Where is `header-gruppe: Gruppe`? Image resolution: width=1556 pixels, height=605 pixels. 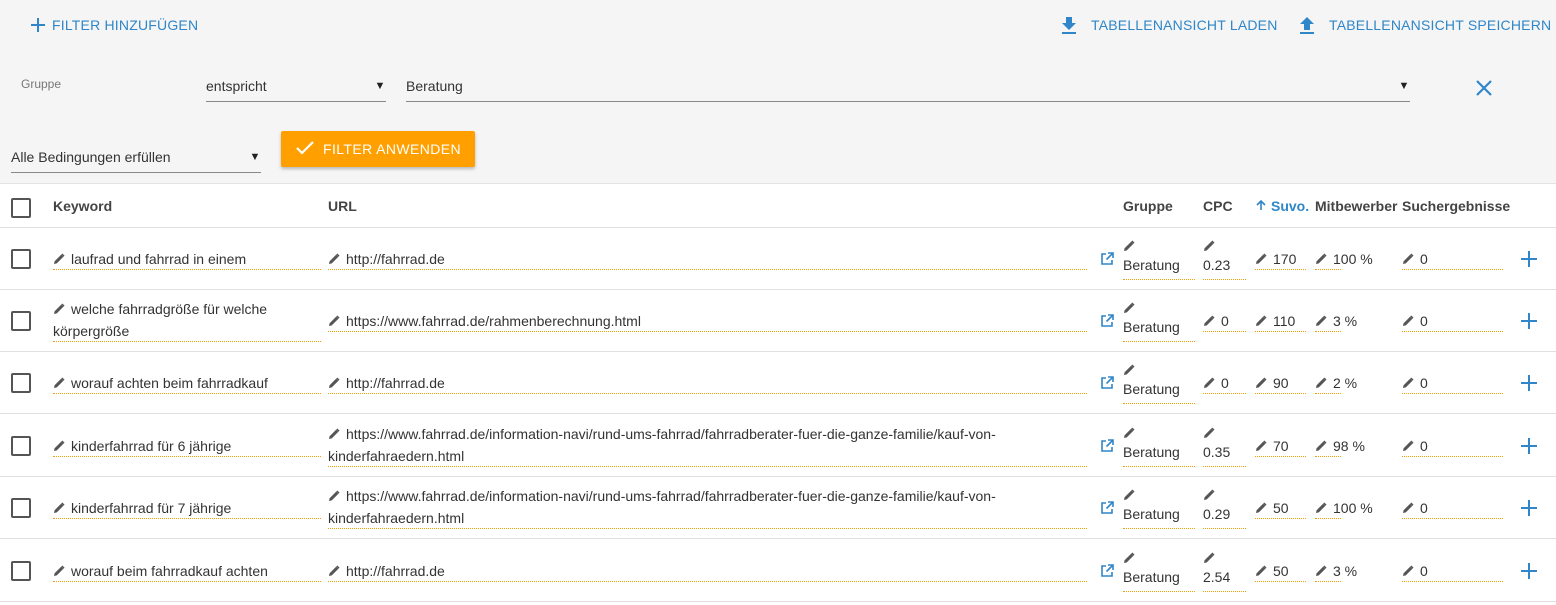 header-gruppe: Gruppe is located at coordinates (1148, 206).